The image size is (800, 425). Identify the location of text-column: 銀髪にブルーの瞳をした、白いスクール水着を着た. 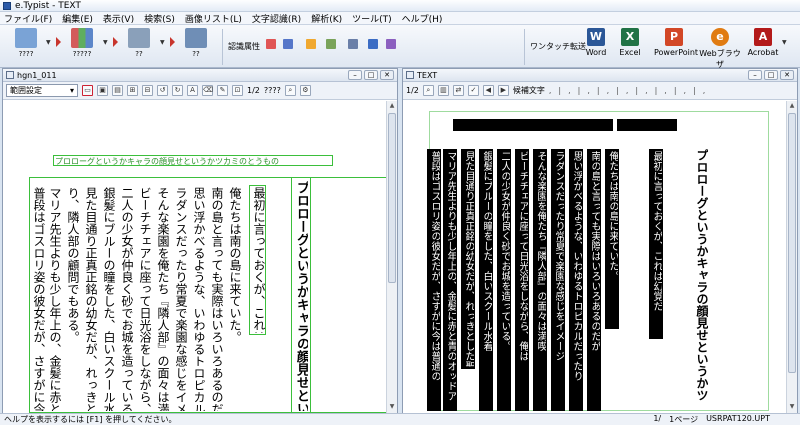
(108, 299).